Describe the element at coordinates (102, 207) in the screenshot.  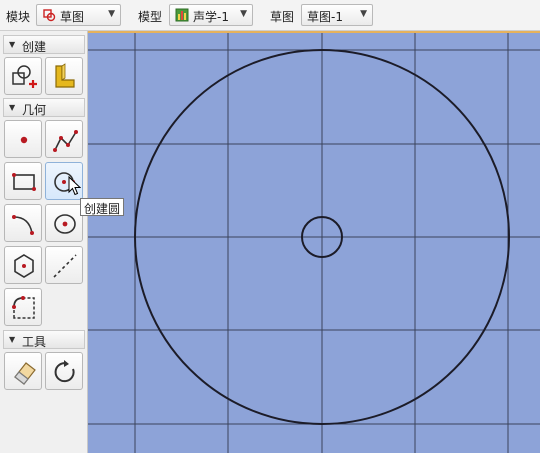
I see `tool-tooltip: 创建圆` at that location.